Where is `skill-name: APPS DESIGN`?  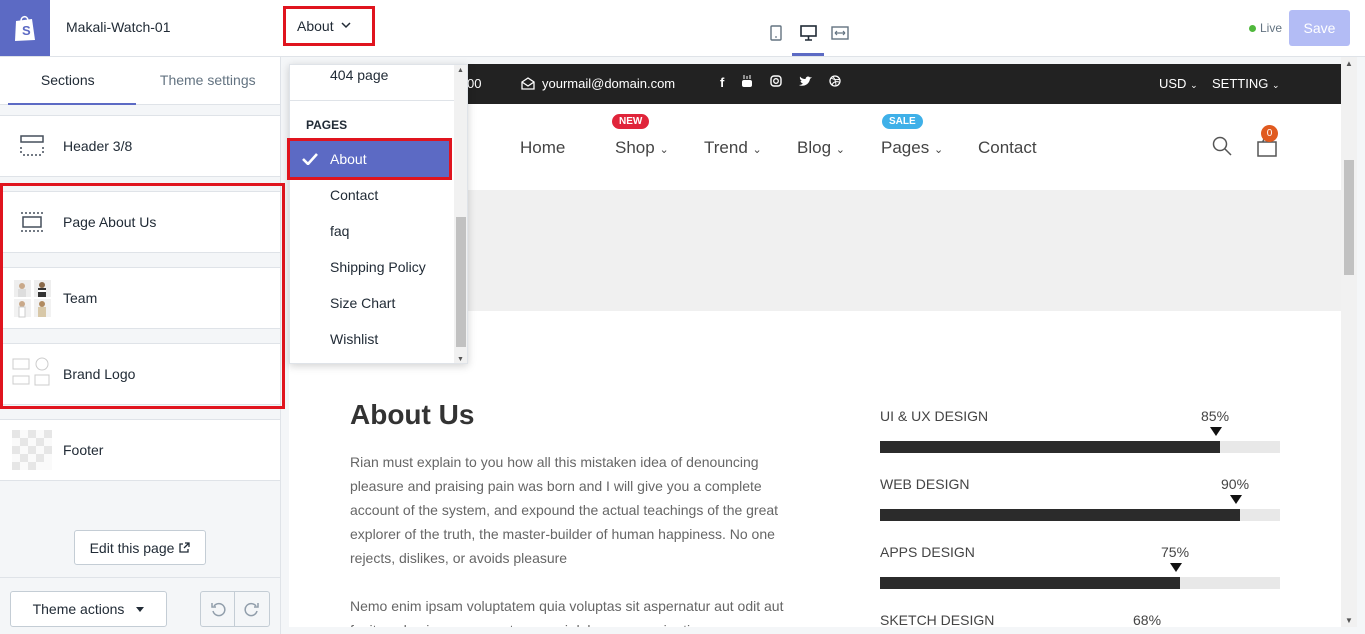
skill-name: APPS DESIGN is located at coordinates (927, 552).